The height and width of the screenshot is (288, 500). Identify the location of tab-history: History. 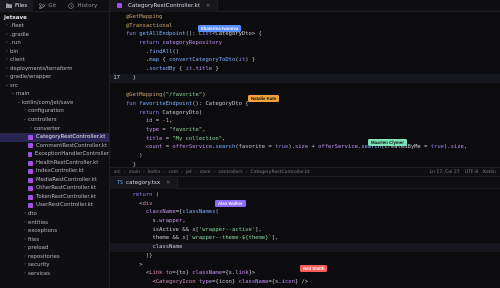
(82, 6).